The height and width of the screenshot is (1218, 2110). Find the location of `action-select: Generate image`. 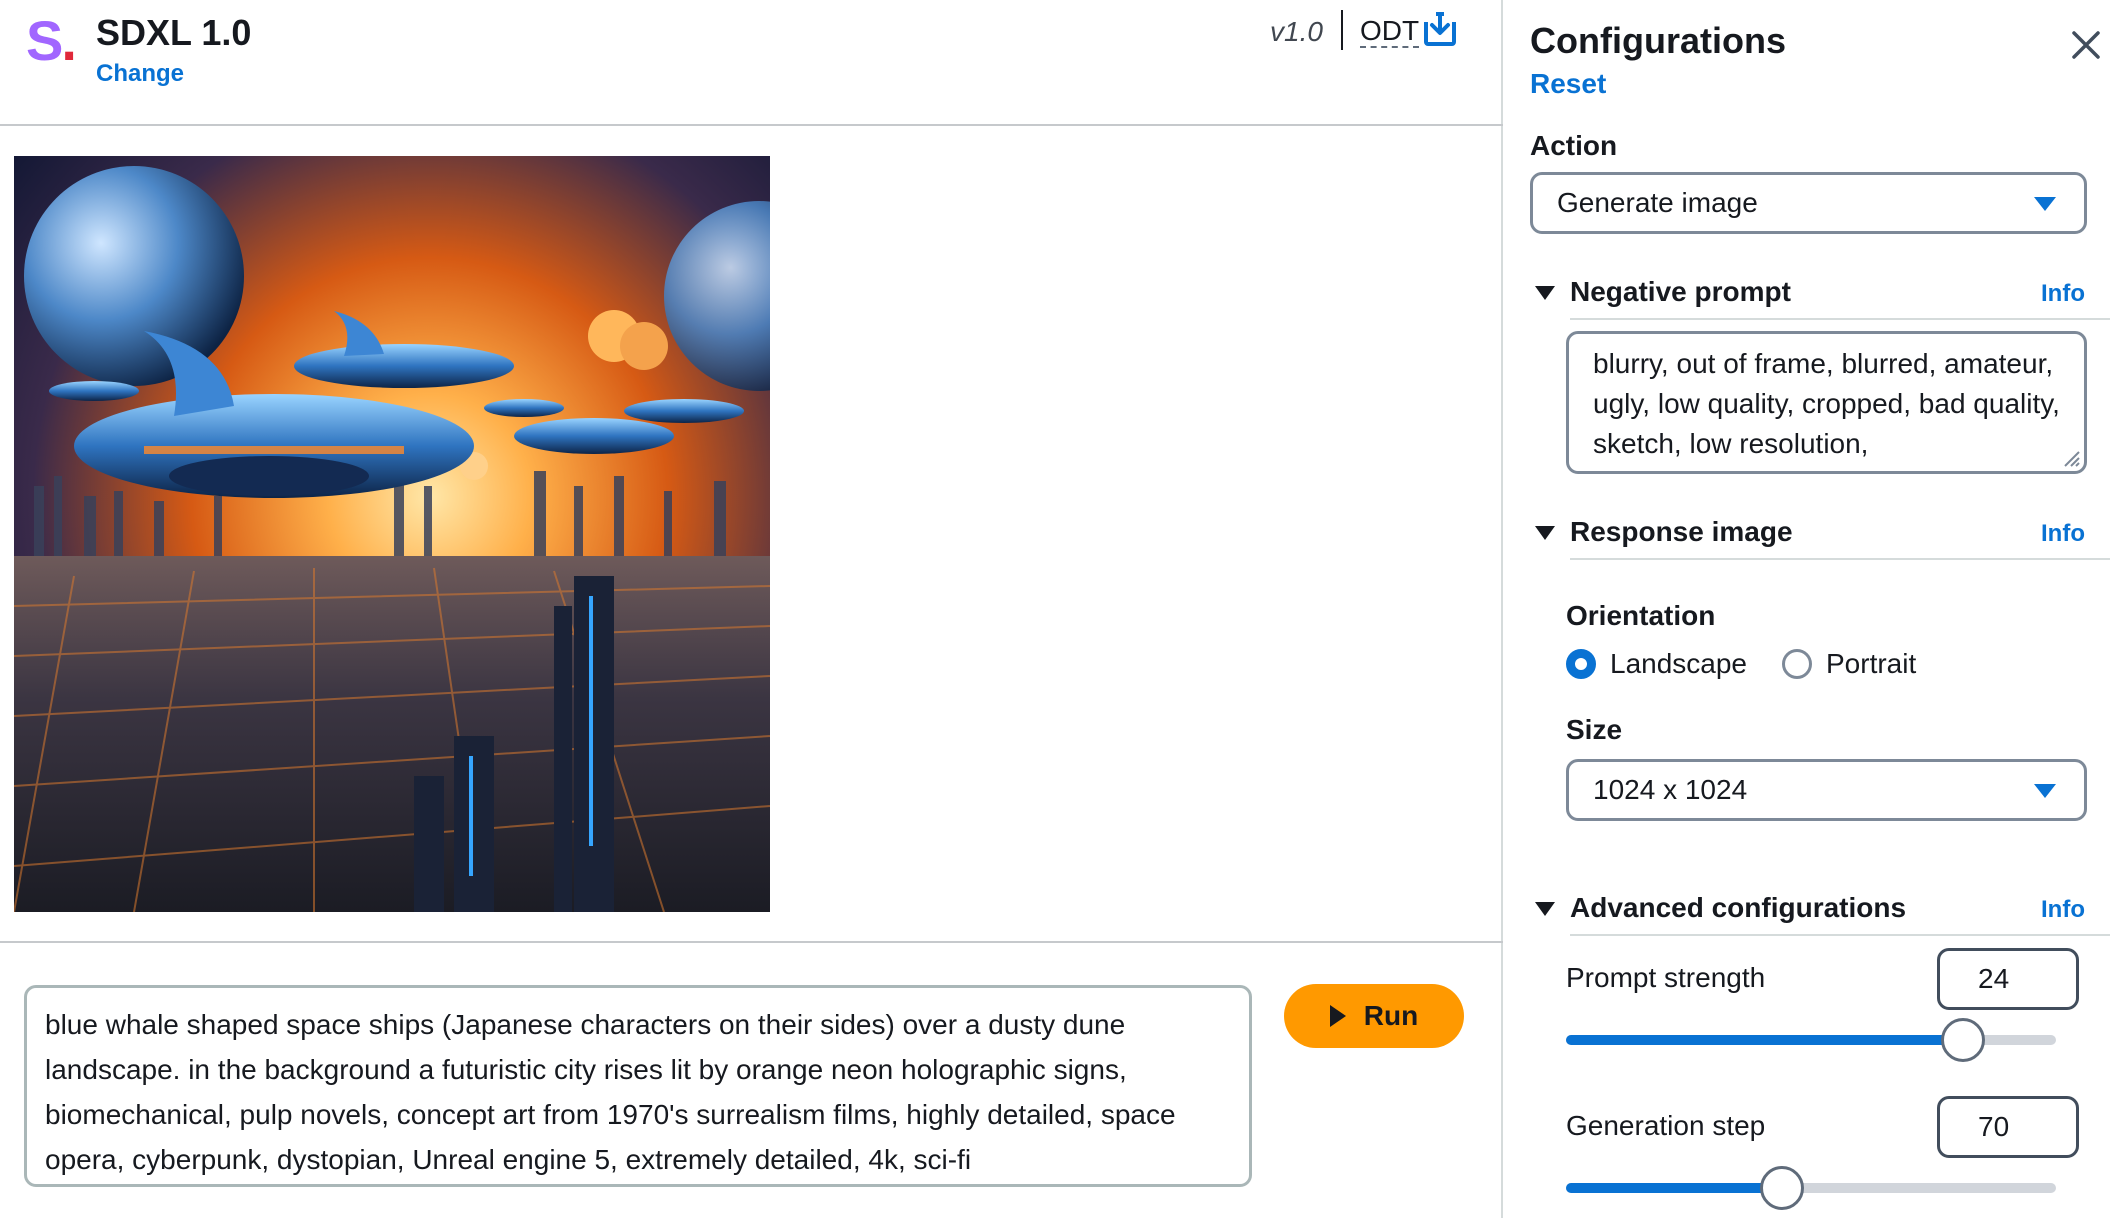

action-select: Generate image is located at coordinates (1808, 203).